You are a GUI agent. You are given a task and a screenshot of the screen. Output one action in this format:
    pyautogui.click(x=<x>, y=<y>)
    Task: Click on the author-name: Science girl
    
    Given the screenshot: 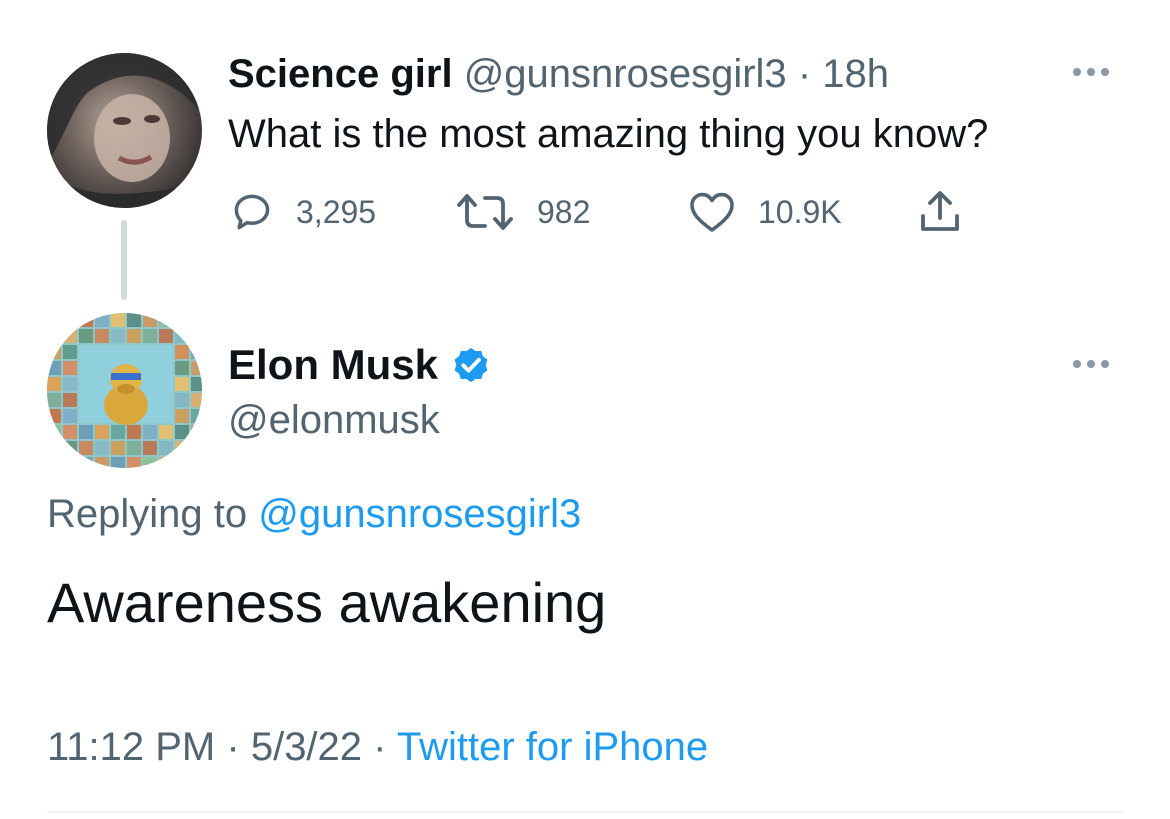 What is the action you would take?
    pyautogui.click(x=340, y=74)
    